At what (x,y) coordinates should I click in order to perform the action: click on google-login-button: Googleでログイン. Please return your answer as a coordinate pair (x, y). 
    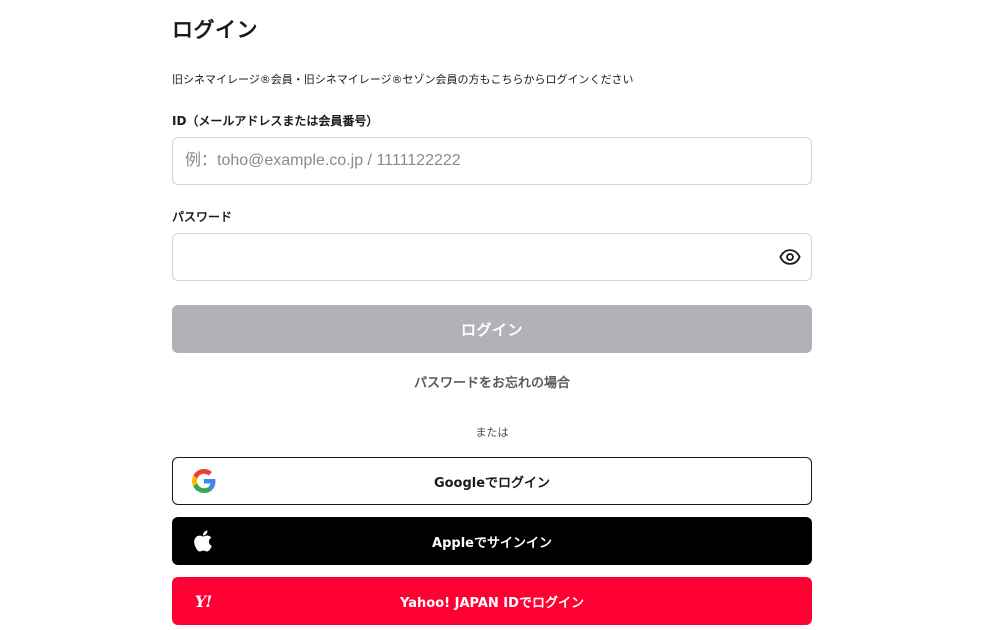
    Looking at the image, I should click on (492, 481).